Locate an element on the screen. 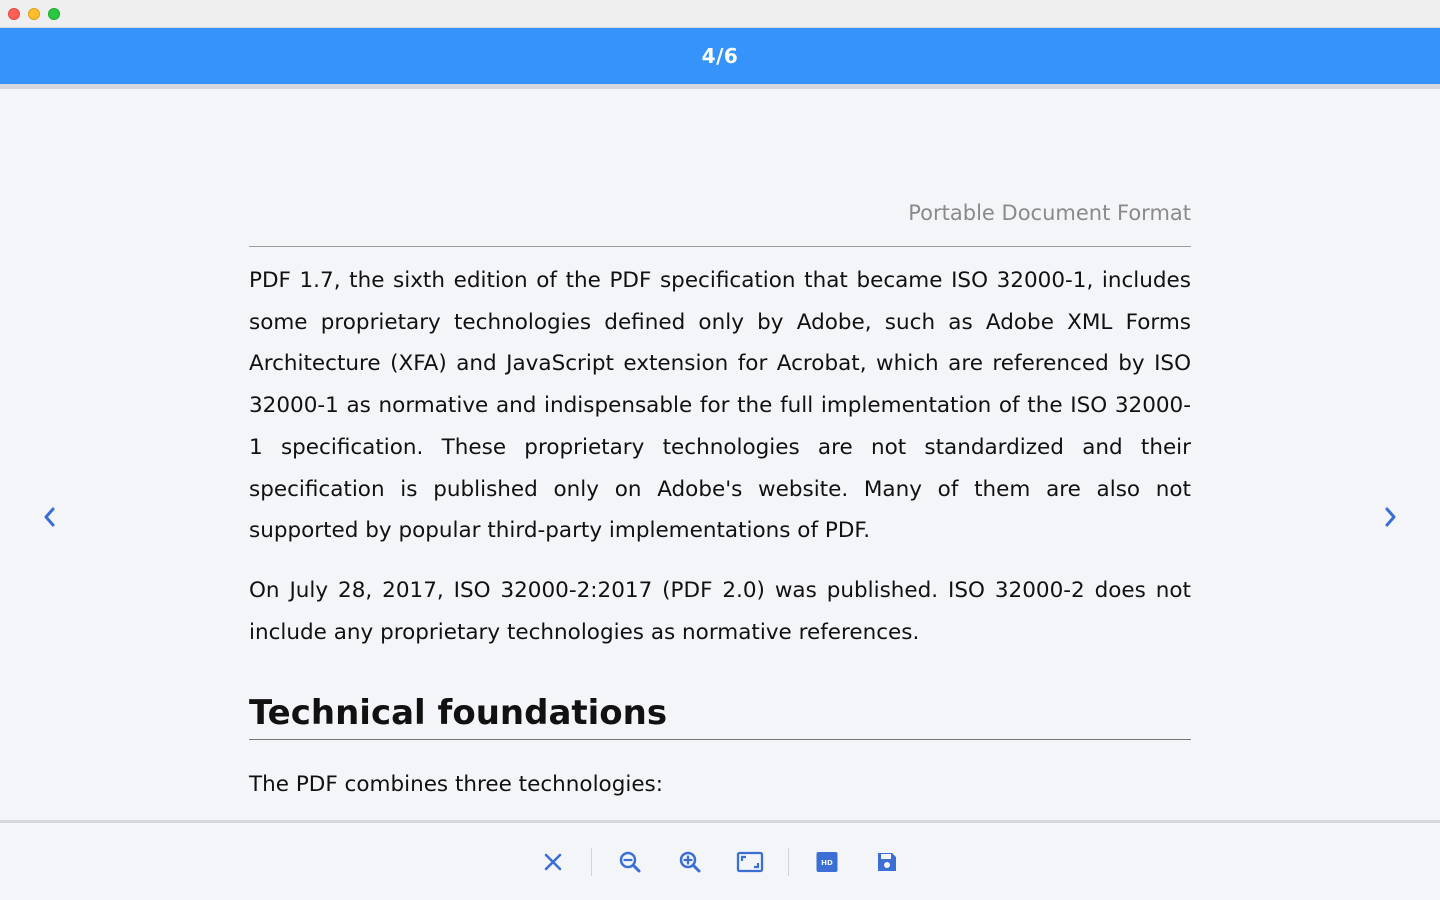 The width and height of the screenshot is (1440, 900). running-header: Portable Document Format is located at coordinates (1049, 213).